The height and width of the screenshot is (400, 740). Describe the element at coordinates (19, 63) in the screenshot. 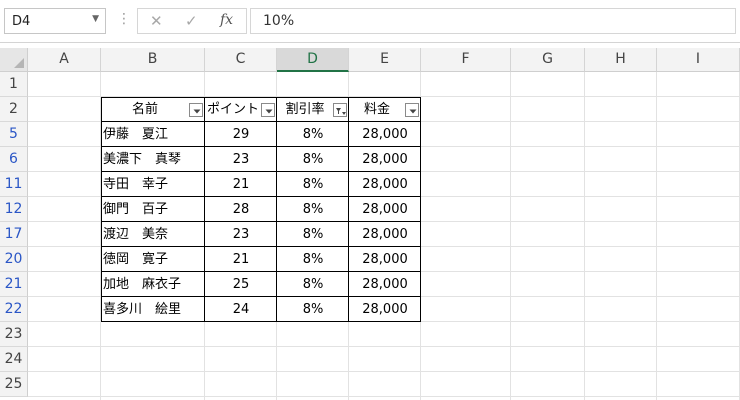

I see `select-all-icon` at that location.